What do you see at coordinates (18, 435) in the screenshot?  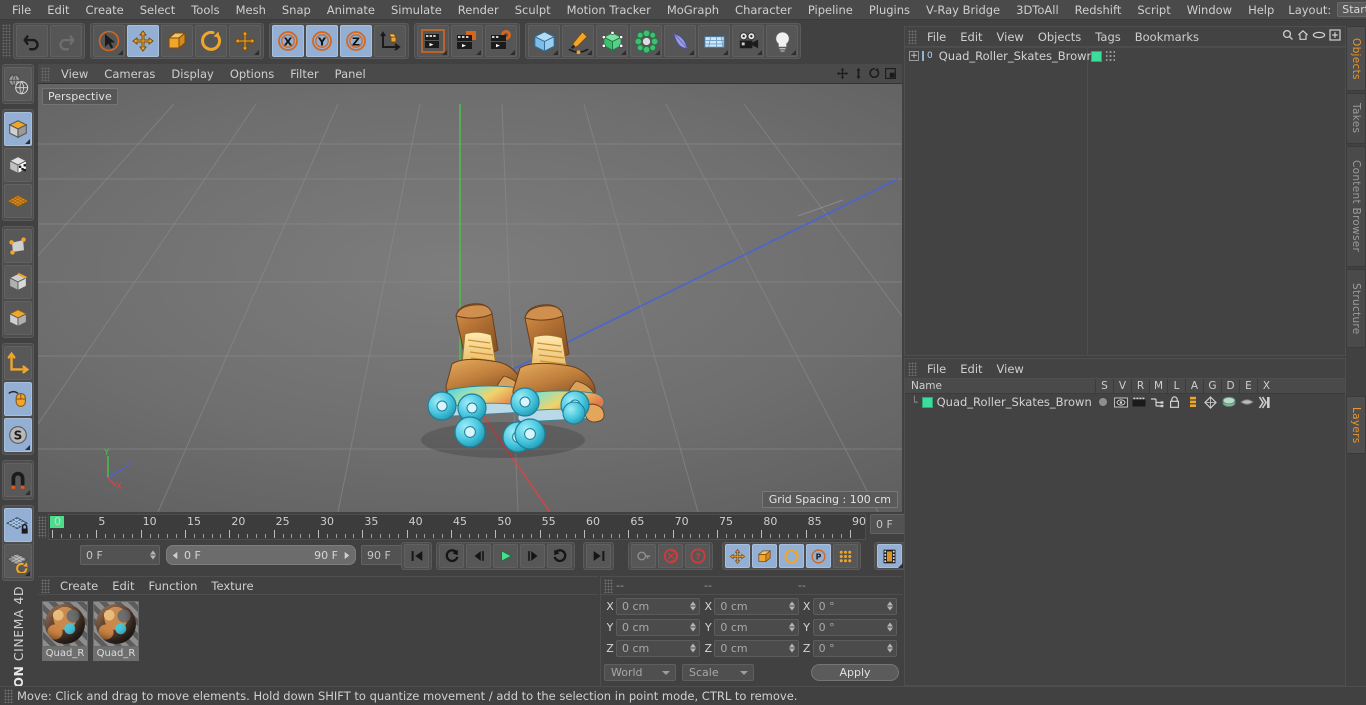 I see `snap-enable-button: S` at bounding box center [18, 435].